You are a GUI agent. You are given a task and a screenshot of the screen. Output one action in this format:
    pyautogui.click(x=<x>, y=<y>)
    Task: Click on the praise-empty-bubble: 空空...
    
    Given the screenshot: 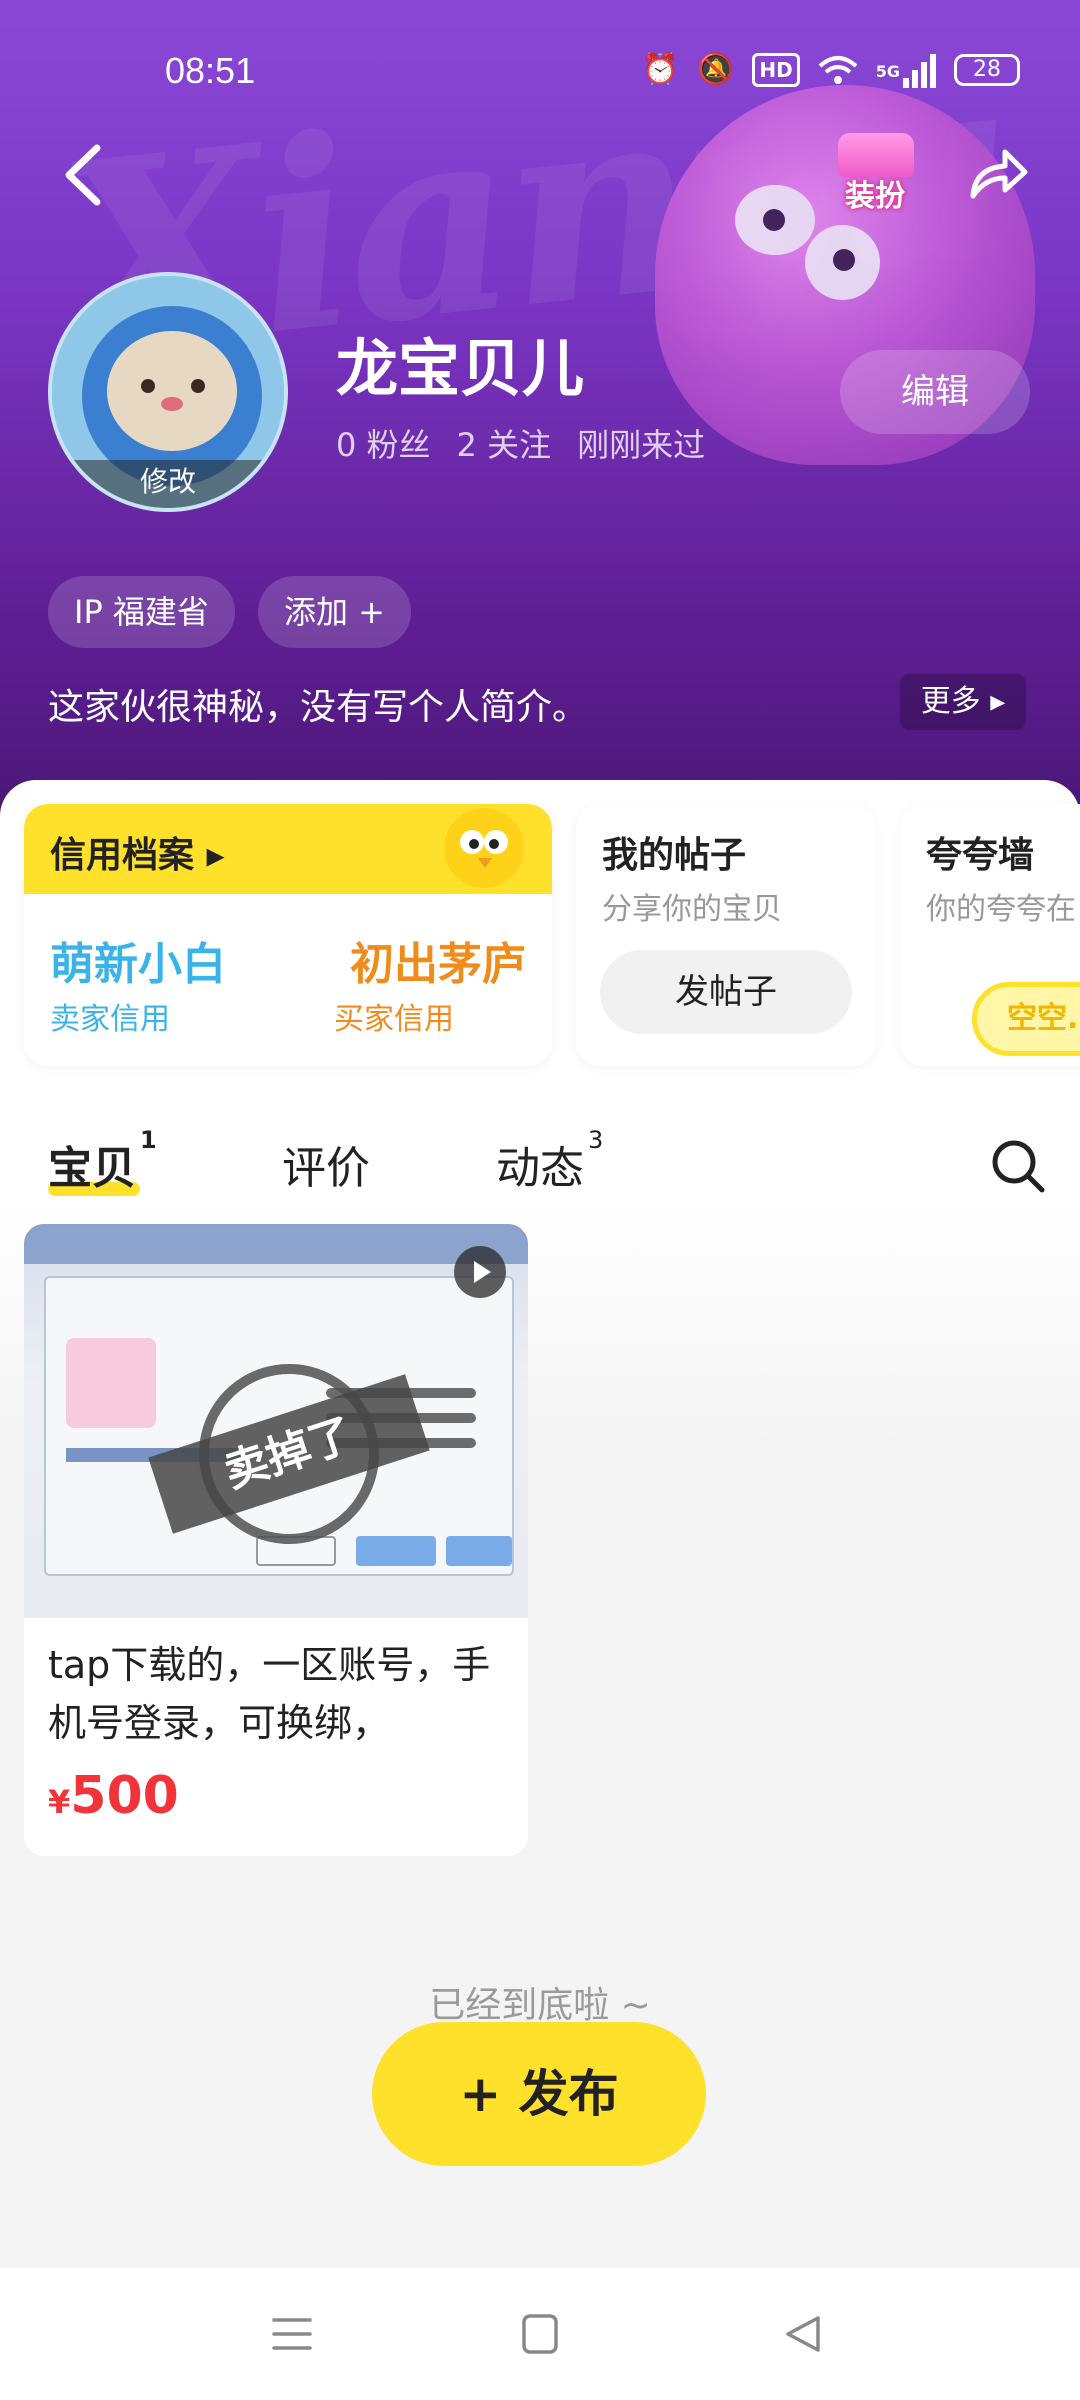 What is the action you would take?
    pyautogui.click(x=1026, y=1019)
    